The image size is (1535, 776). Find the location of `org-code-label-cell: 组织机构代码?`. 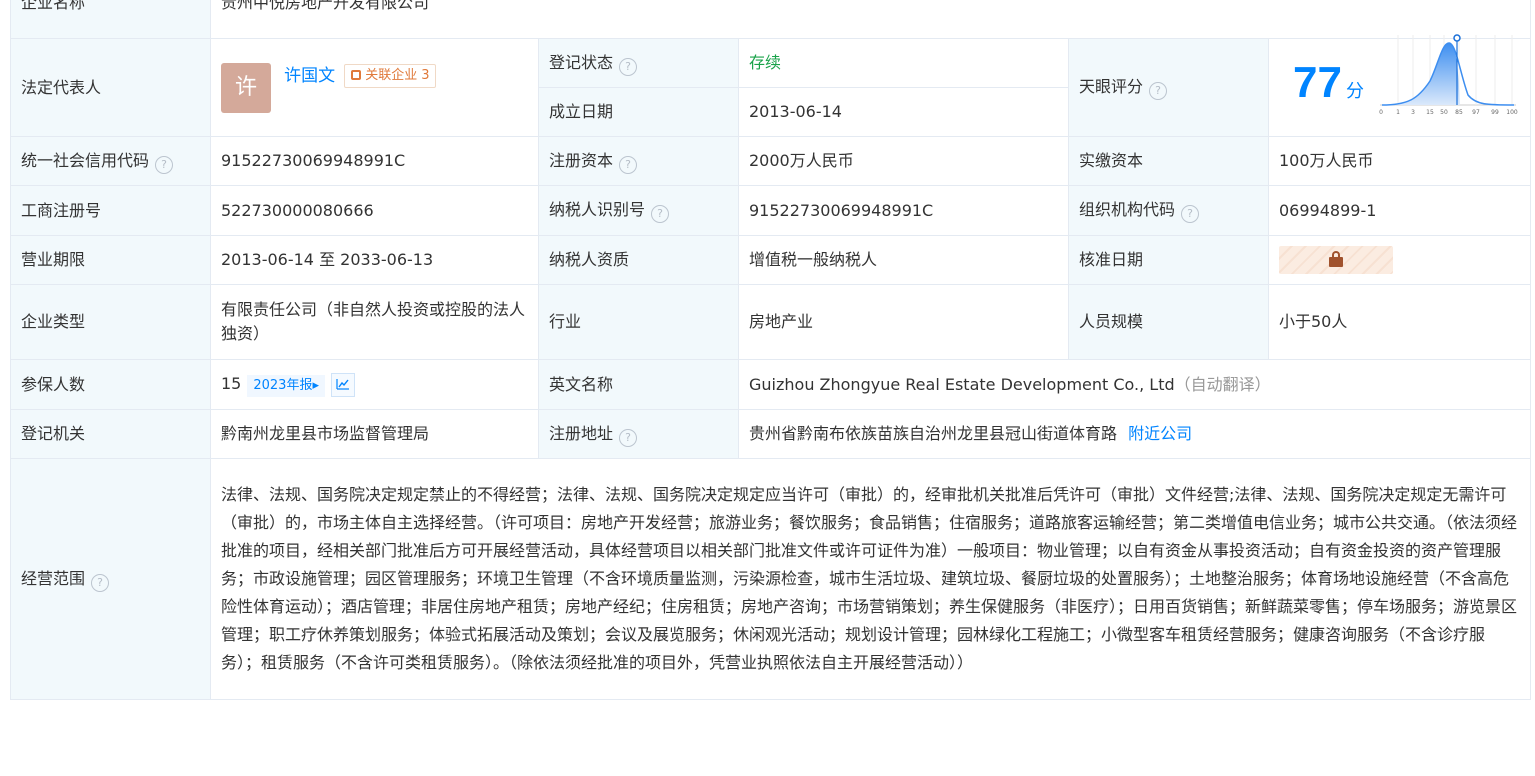

org-code-label-cell: 组织机构代码? is located at coordinates (1168, 210).